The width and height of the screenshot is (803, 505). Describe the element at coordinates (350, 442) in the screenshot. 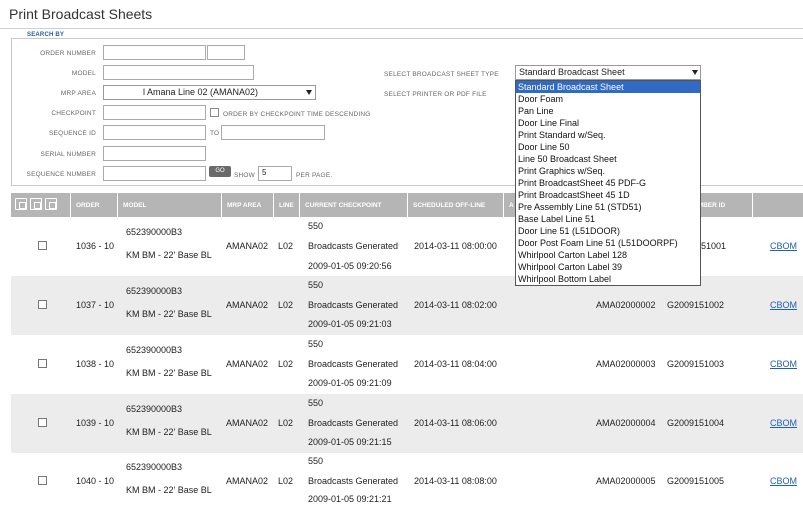

I see `checkpoint-time-cell: 2009-01-05 09:21:15` at that location.